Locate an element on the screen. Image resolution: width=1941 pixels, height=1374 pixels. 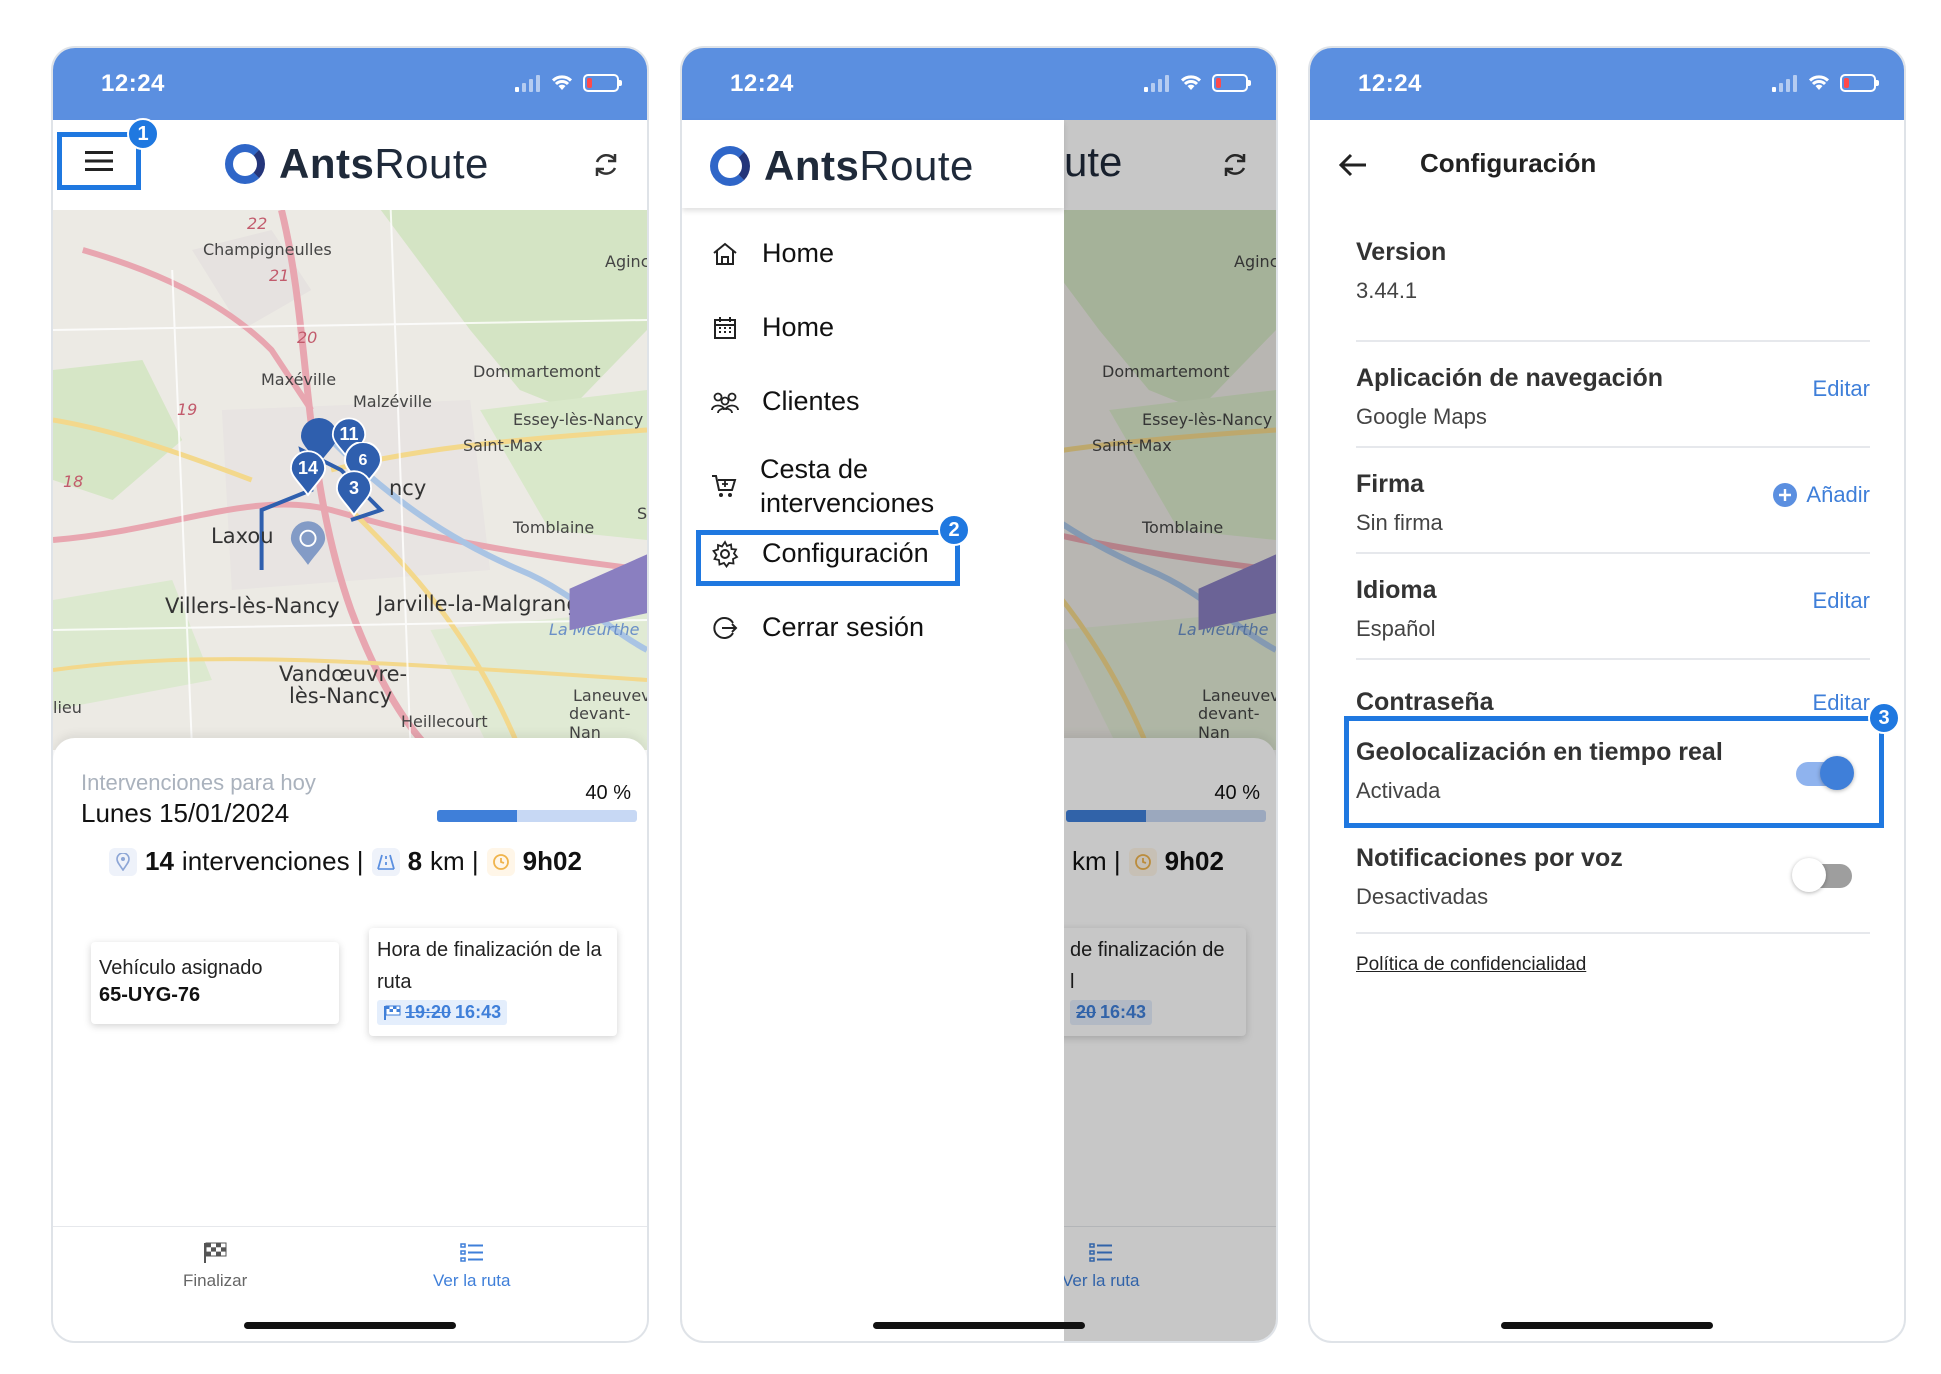
map-label: Champigneulles is located at coordinates (267, 249).